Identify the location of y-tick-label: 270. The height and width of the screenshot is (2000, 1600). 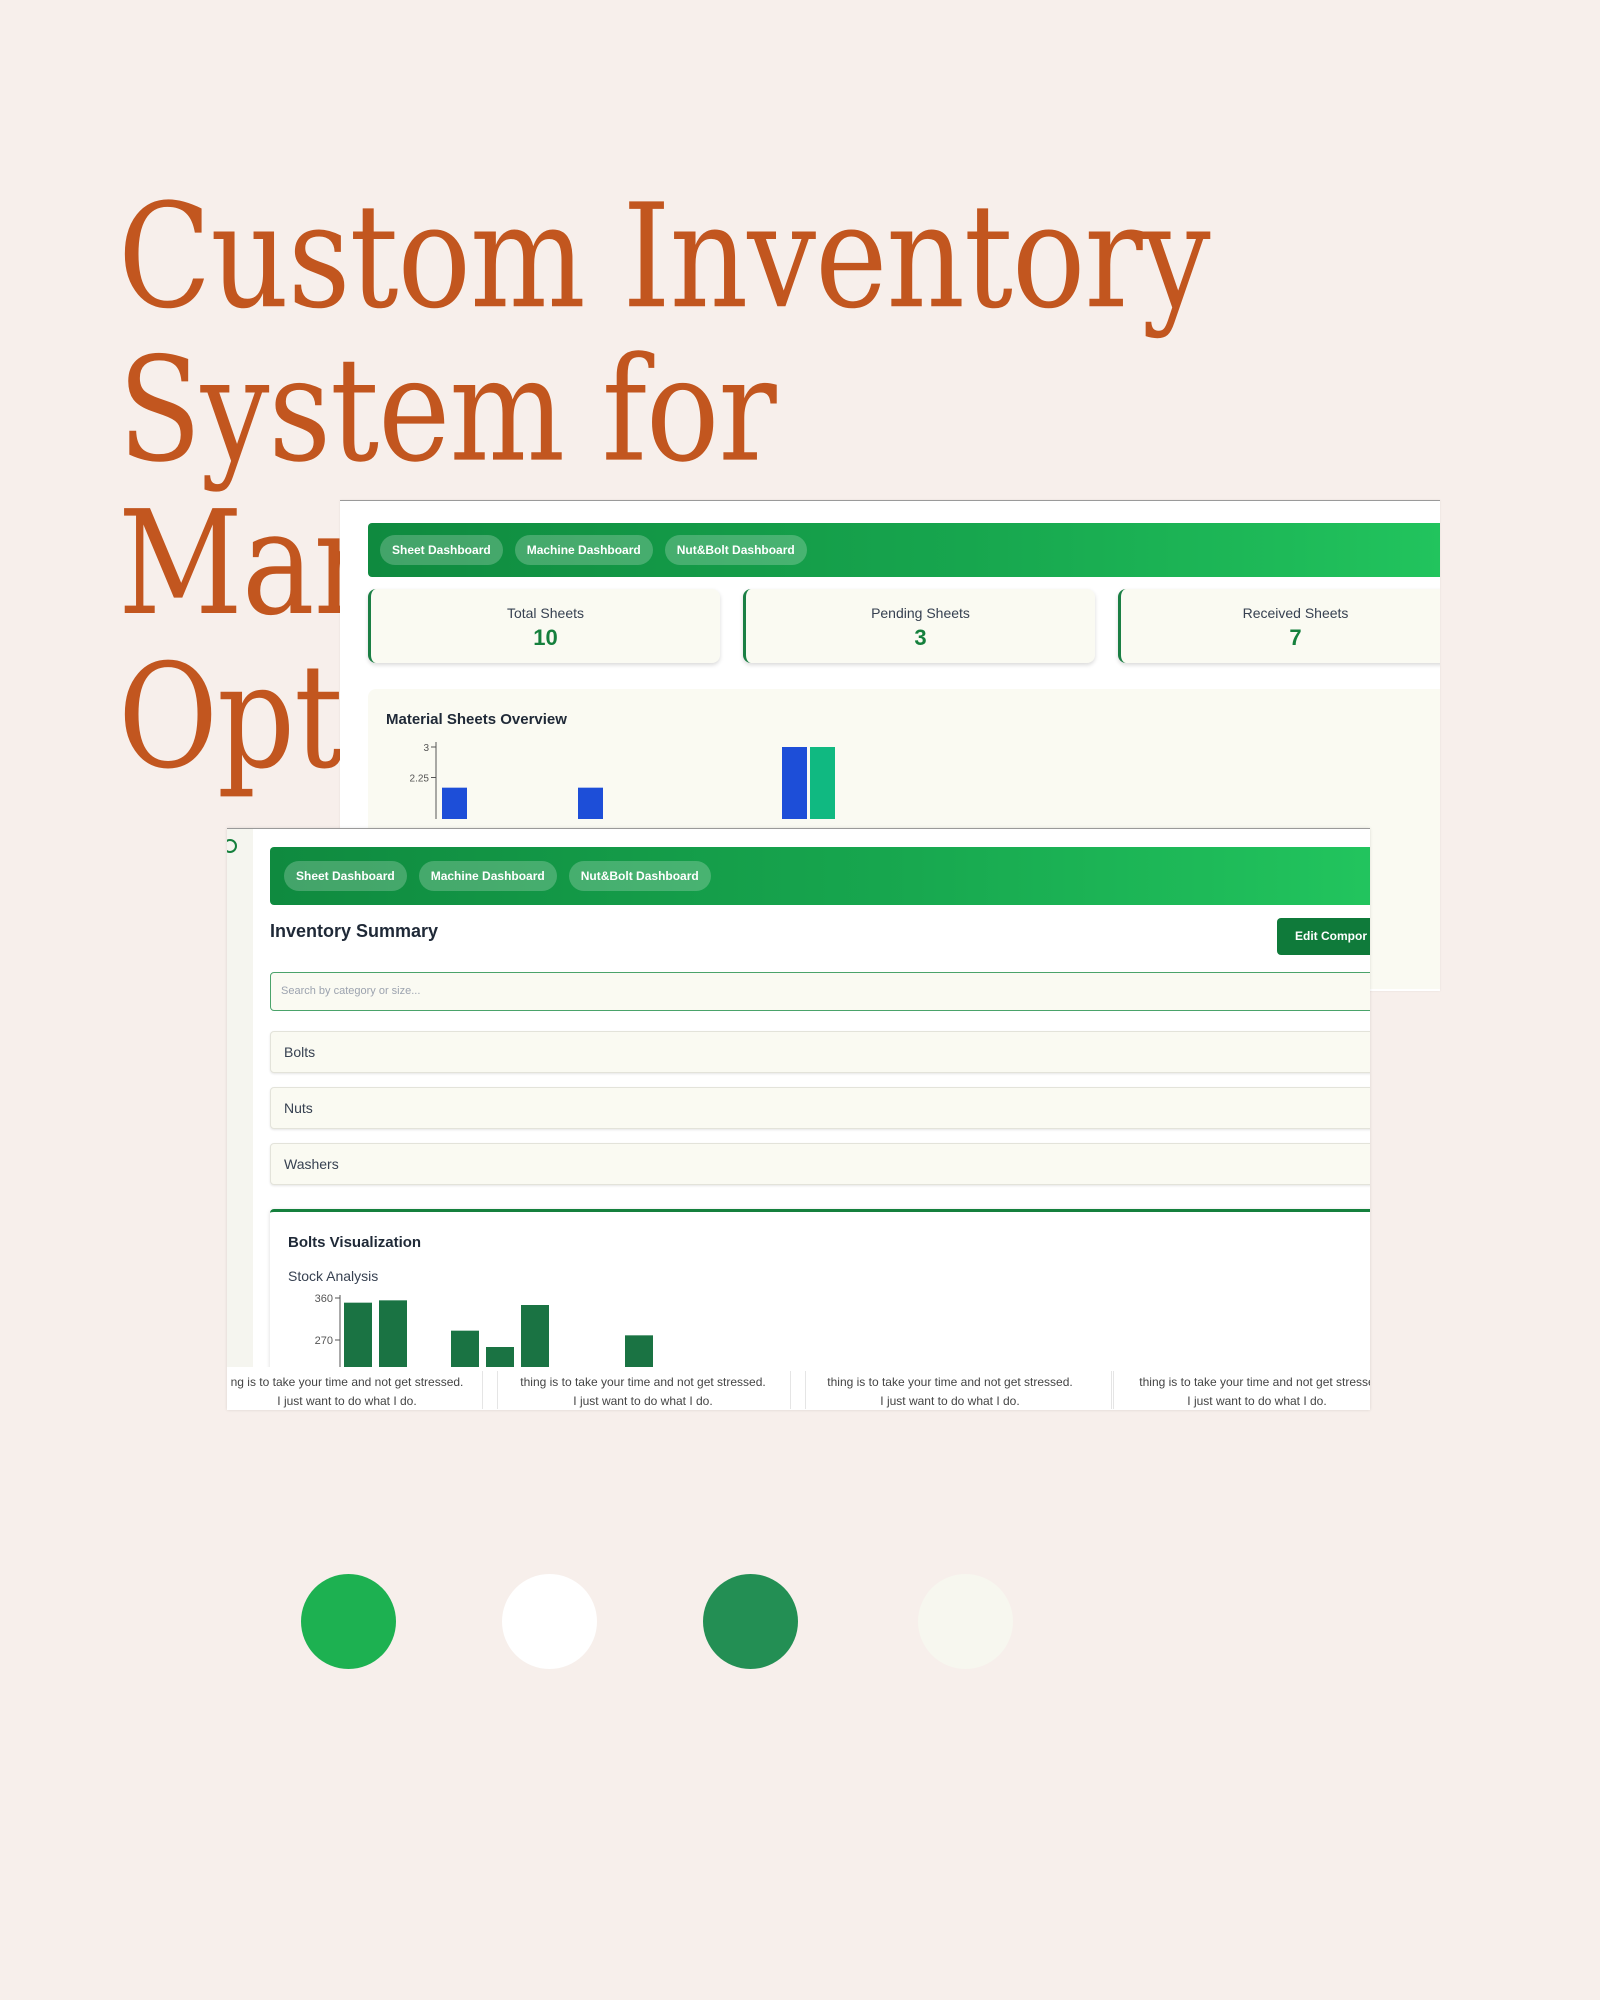
(324, 1341).